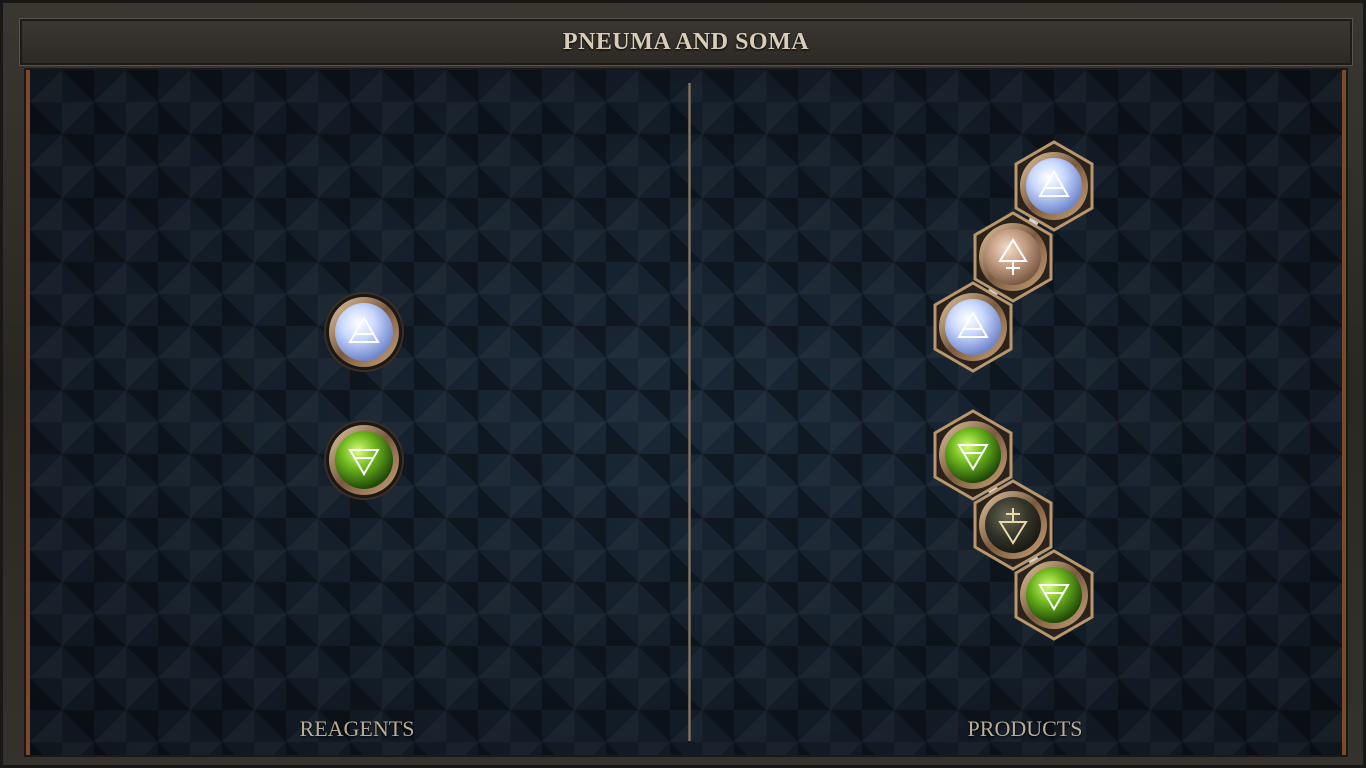  I want to click on reagent-air-atom, so click(364, 332).